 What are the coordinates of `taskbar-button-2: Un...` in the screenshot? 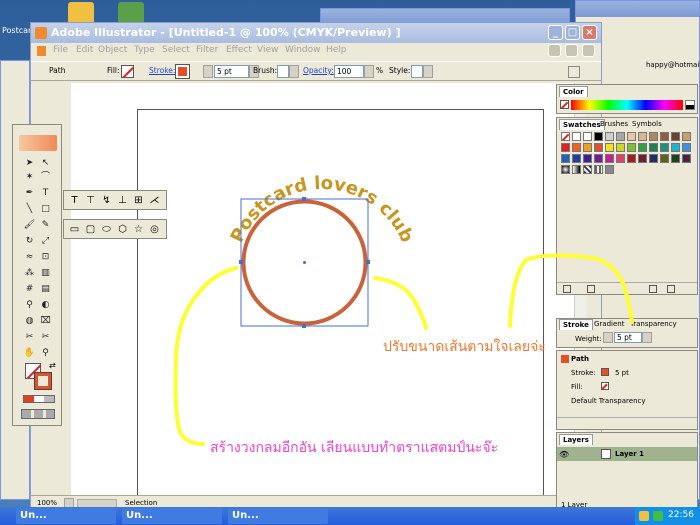 It's located at (172, 516).